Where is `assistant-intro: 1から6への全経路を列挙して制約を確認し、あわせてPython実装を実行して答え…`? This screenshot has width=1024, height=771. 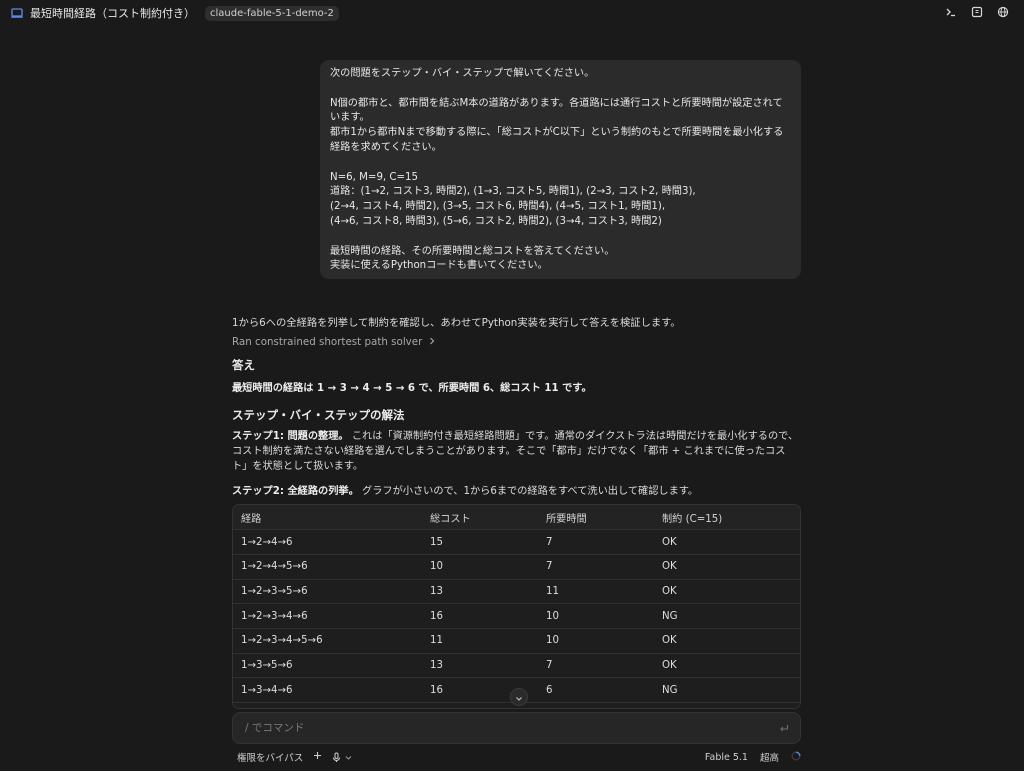 assistant-intro: 1から6への全経路を列挙して制約を確認し、あわせてPython実装を実行して答え… is located at coordinates (456, 323).